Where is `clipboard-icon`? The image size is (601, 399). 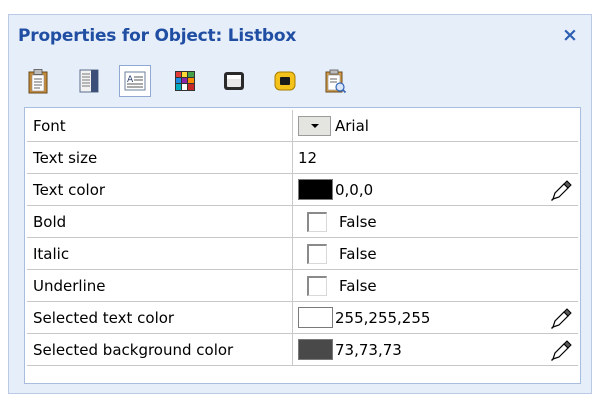 clipboard-icon is located at coordinates (38, 81).